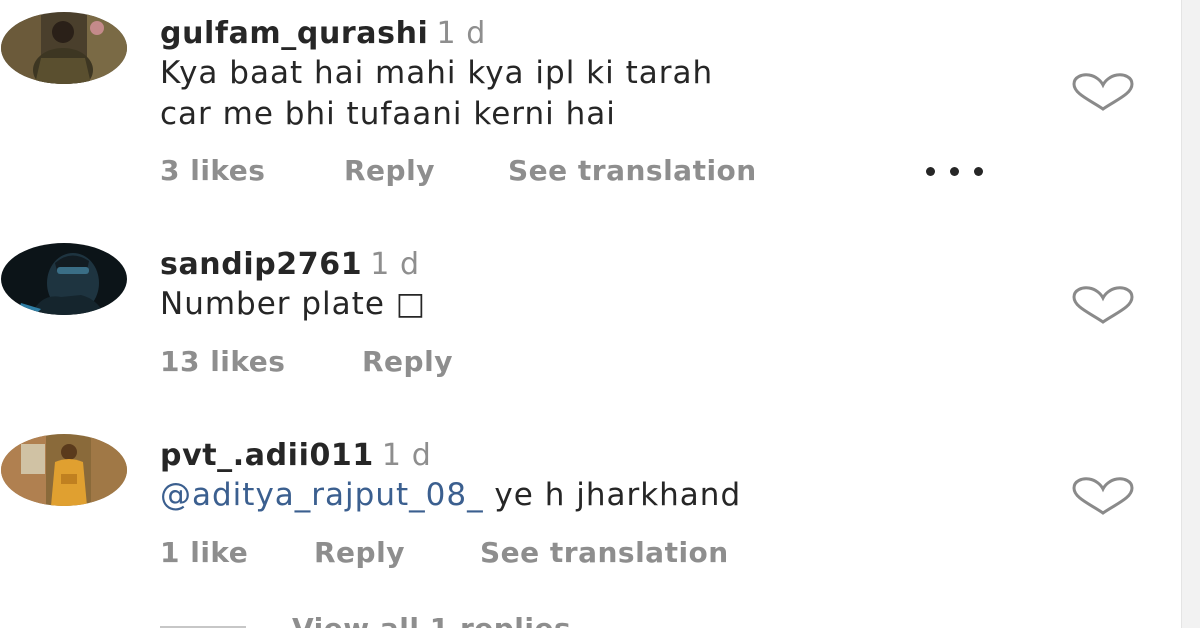 The height and width of the screenshot is (628, 1200). Describe the element at coordinates (204, 552) in the screenshot. I see `likes-count: 1 like` at that location.